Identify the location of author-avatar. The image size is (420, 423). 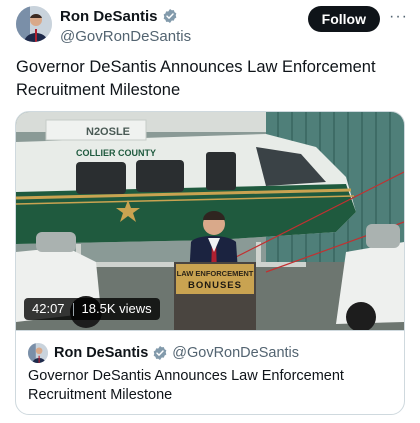
(34, 24).